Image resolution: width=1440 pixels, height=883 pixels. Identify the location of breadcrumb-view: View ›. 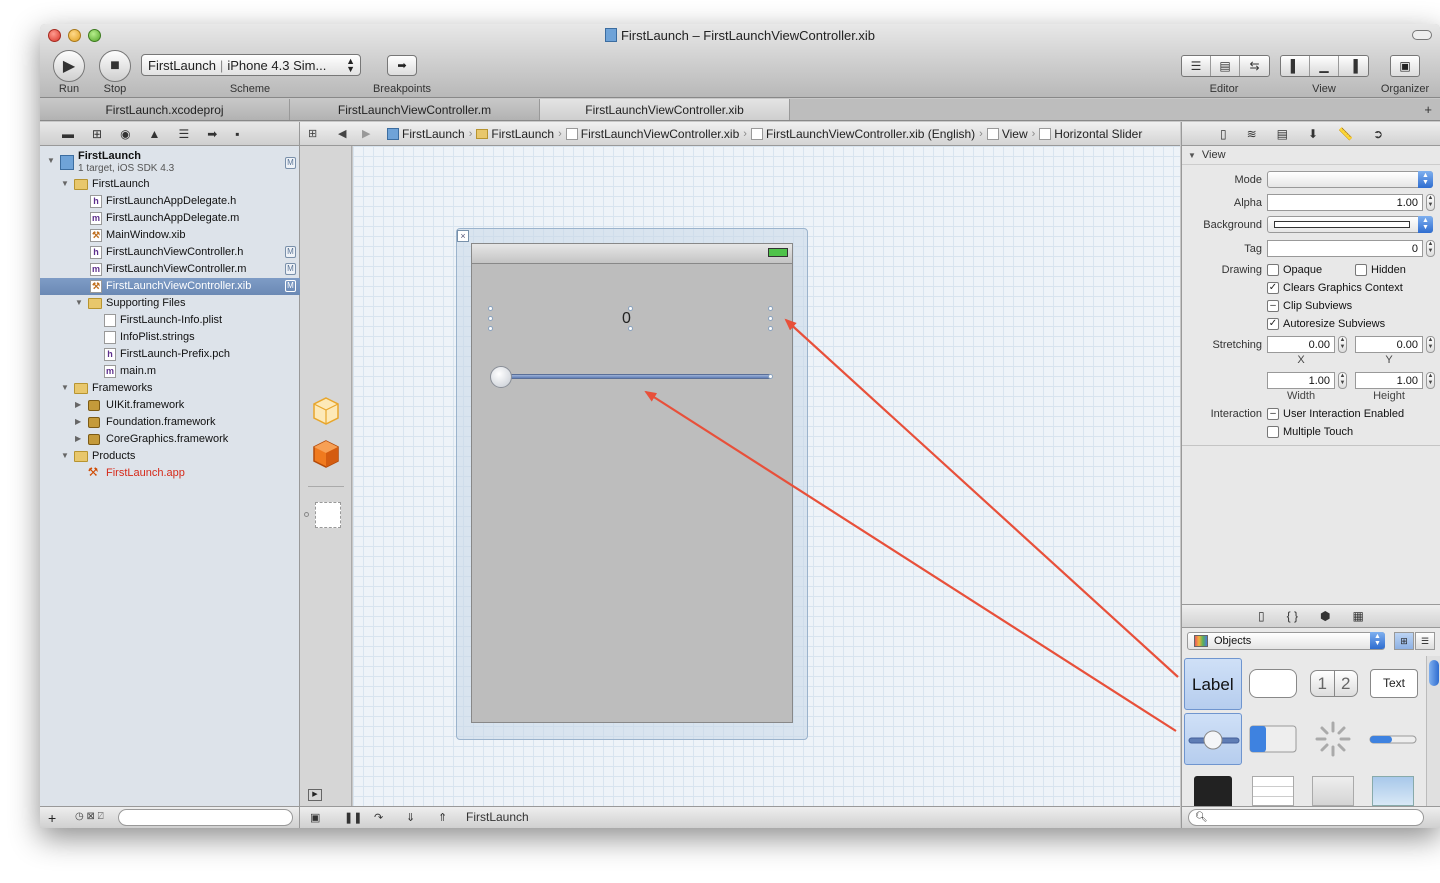
(1012, 134).